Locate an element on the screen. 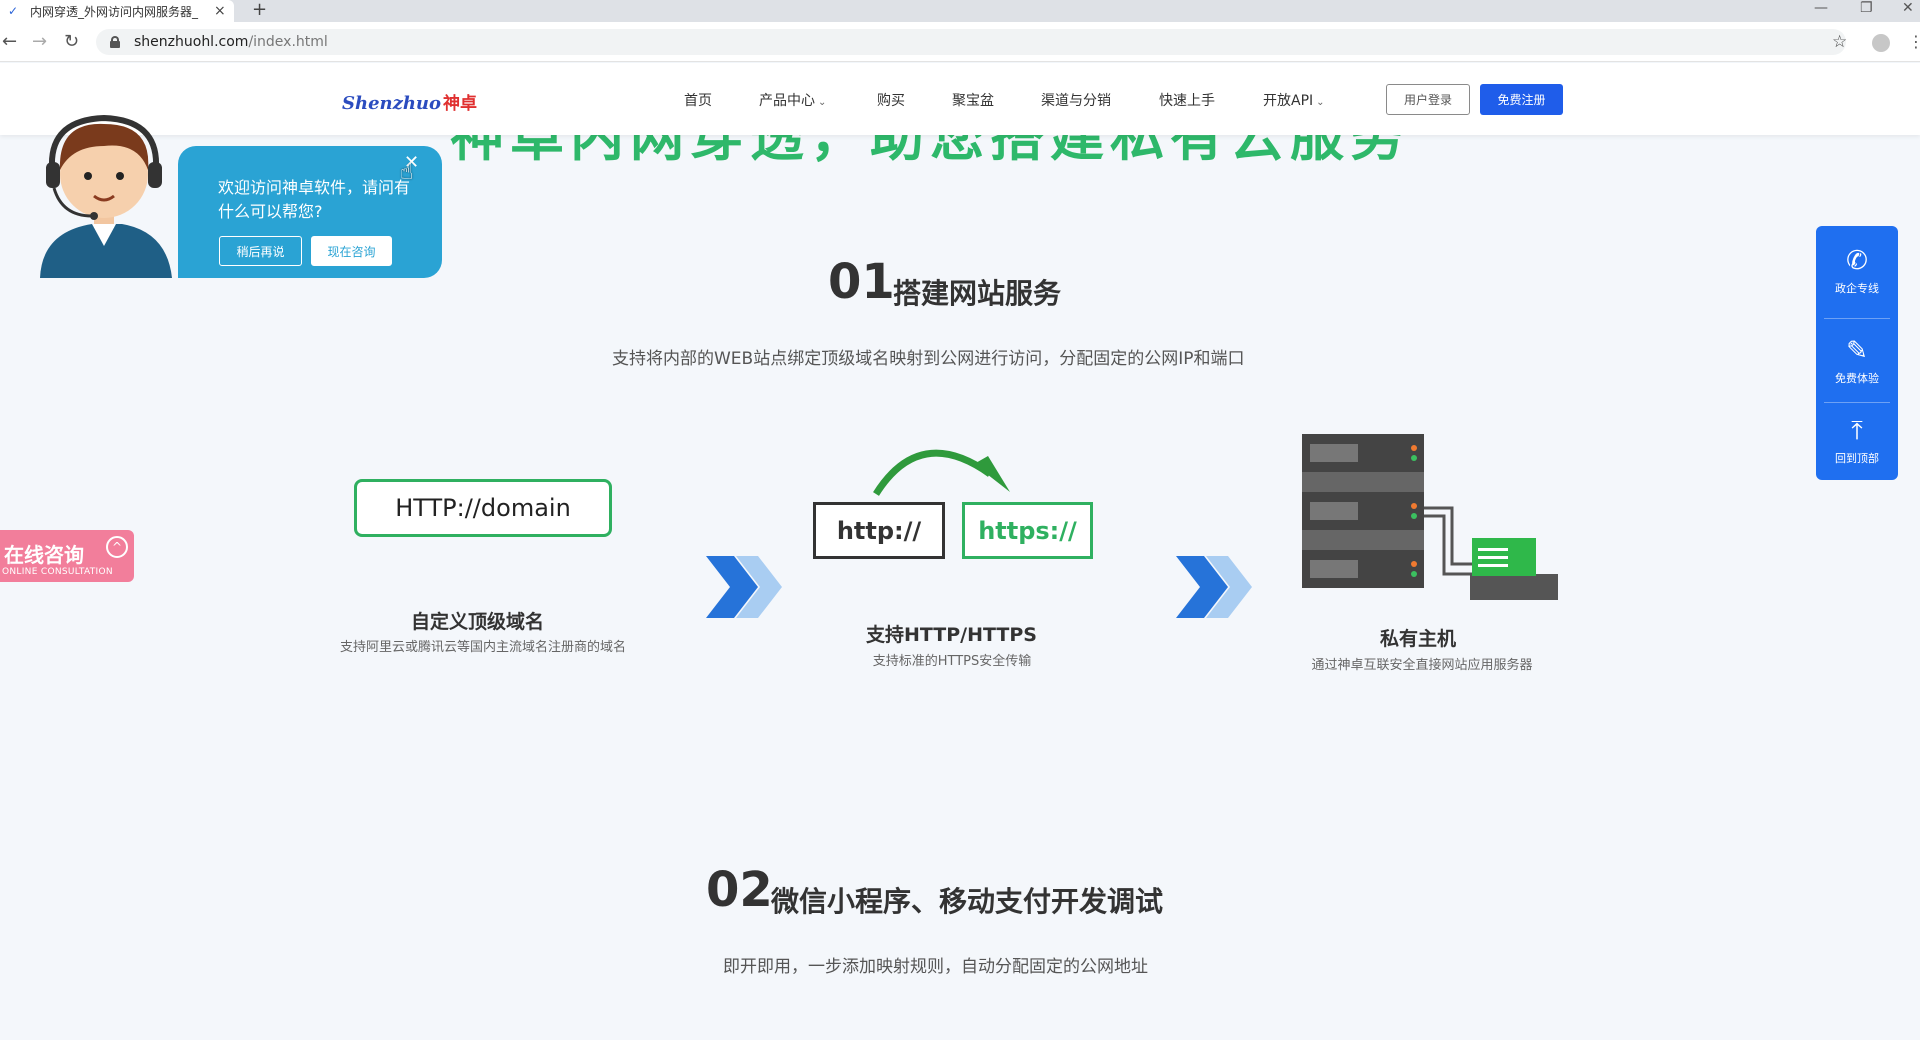 The height and width of the screenshot is (1040, 1920). nav-buy-label: 购买 is located at coordinates (891, 101).